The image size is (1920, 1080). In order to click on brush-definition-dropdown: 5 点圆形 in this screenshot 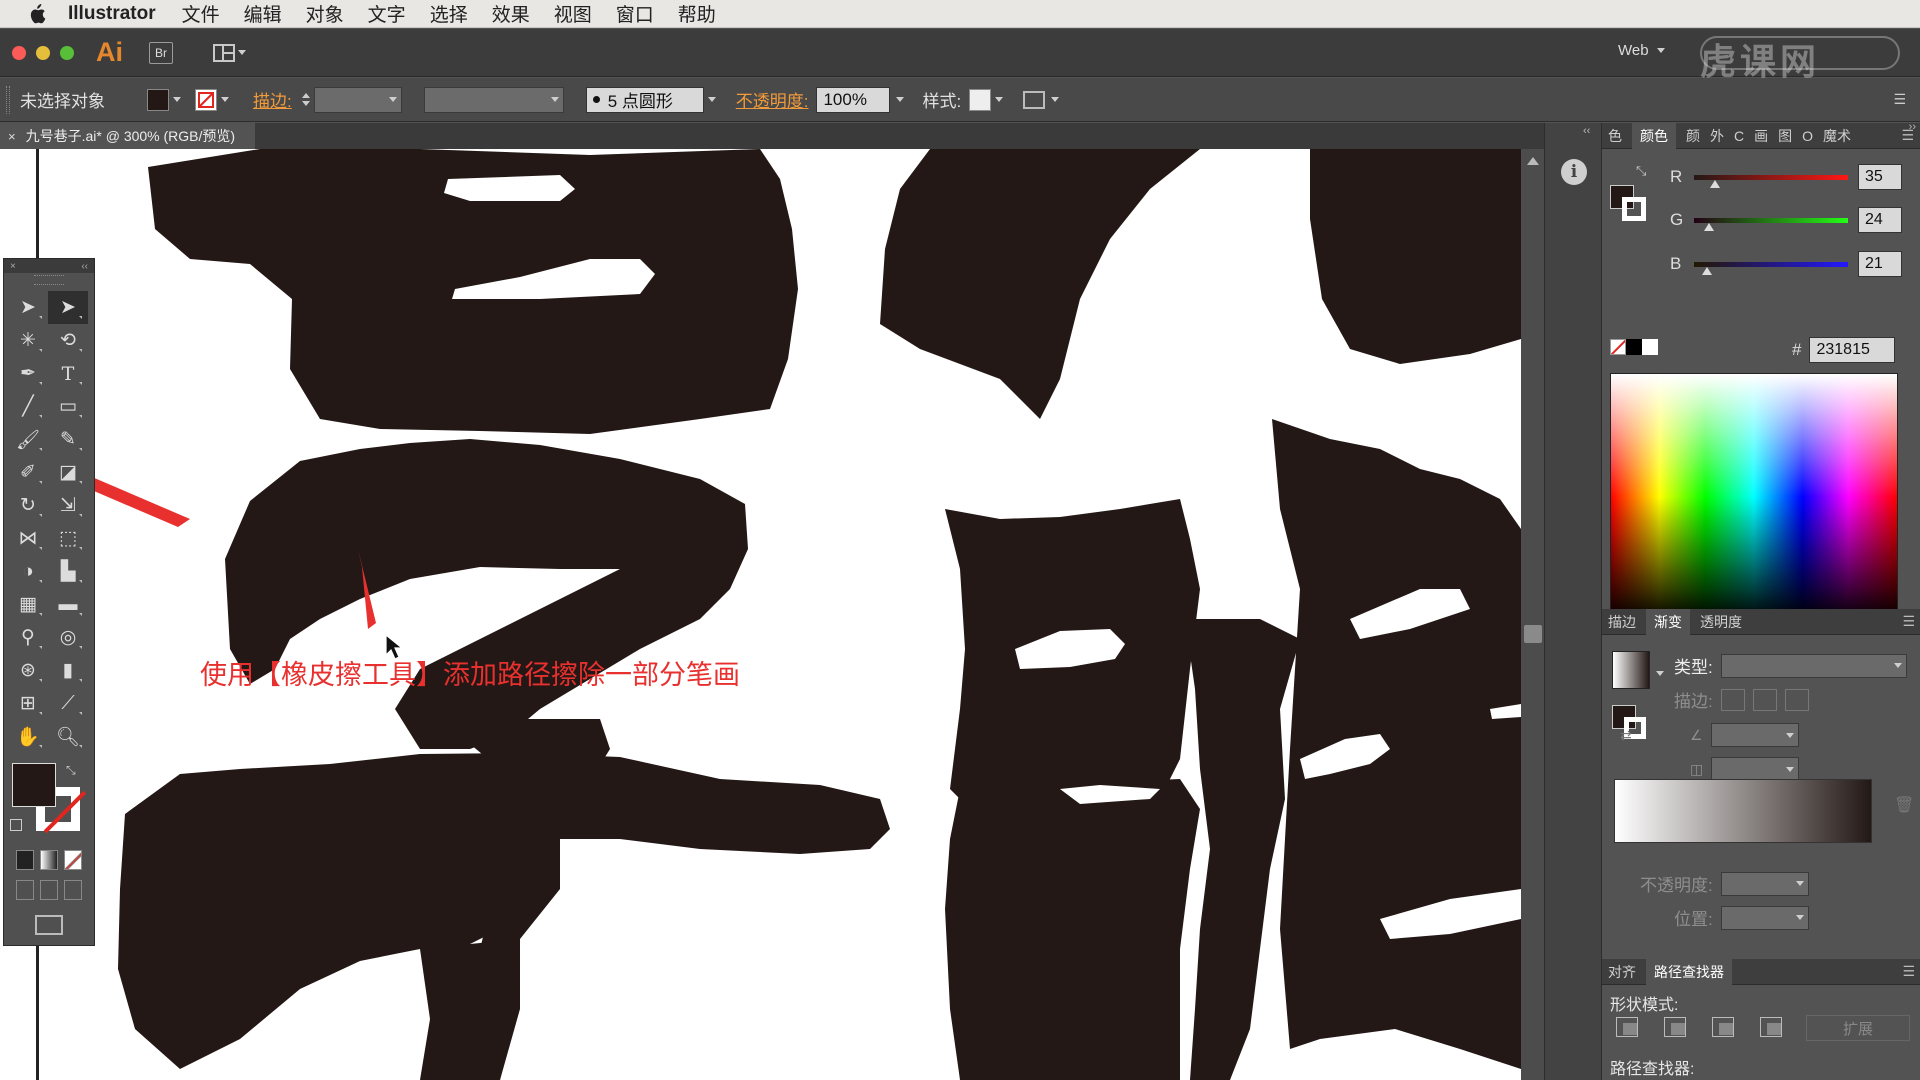, I will do `click(644, 99)`.